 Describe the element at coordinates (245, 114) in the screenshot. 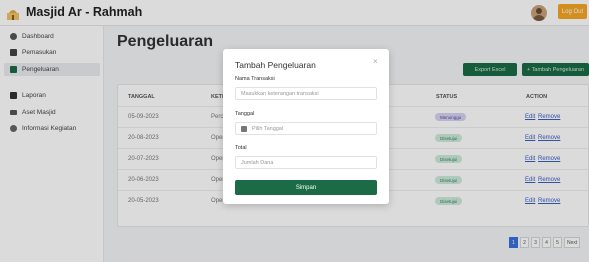

I see `date-label: Tanggal` at that location.